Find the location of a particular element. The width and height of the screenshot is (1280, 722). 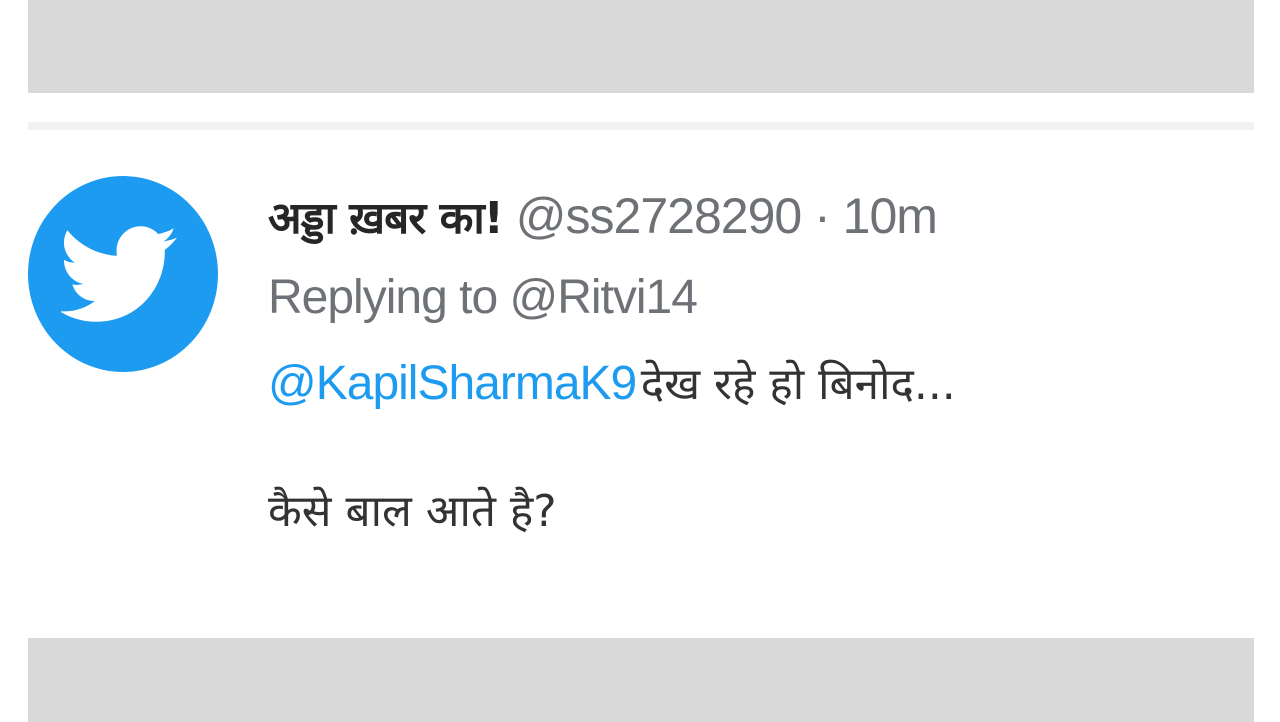

avatar is located at coordinates (123, 274).